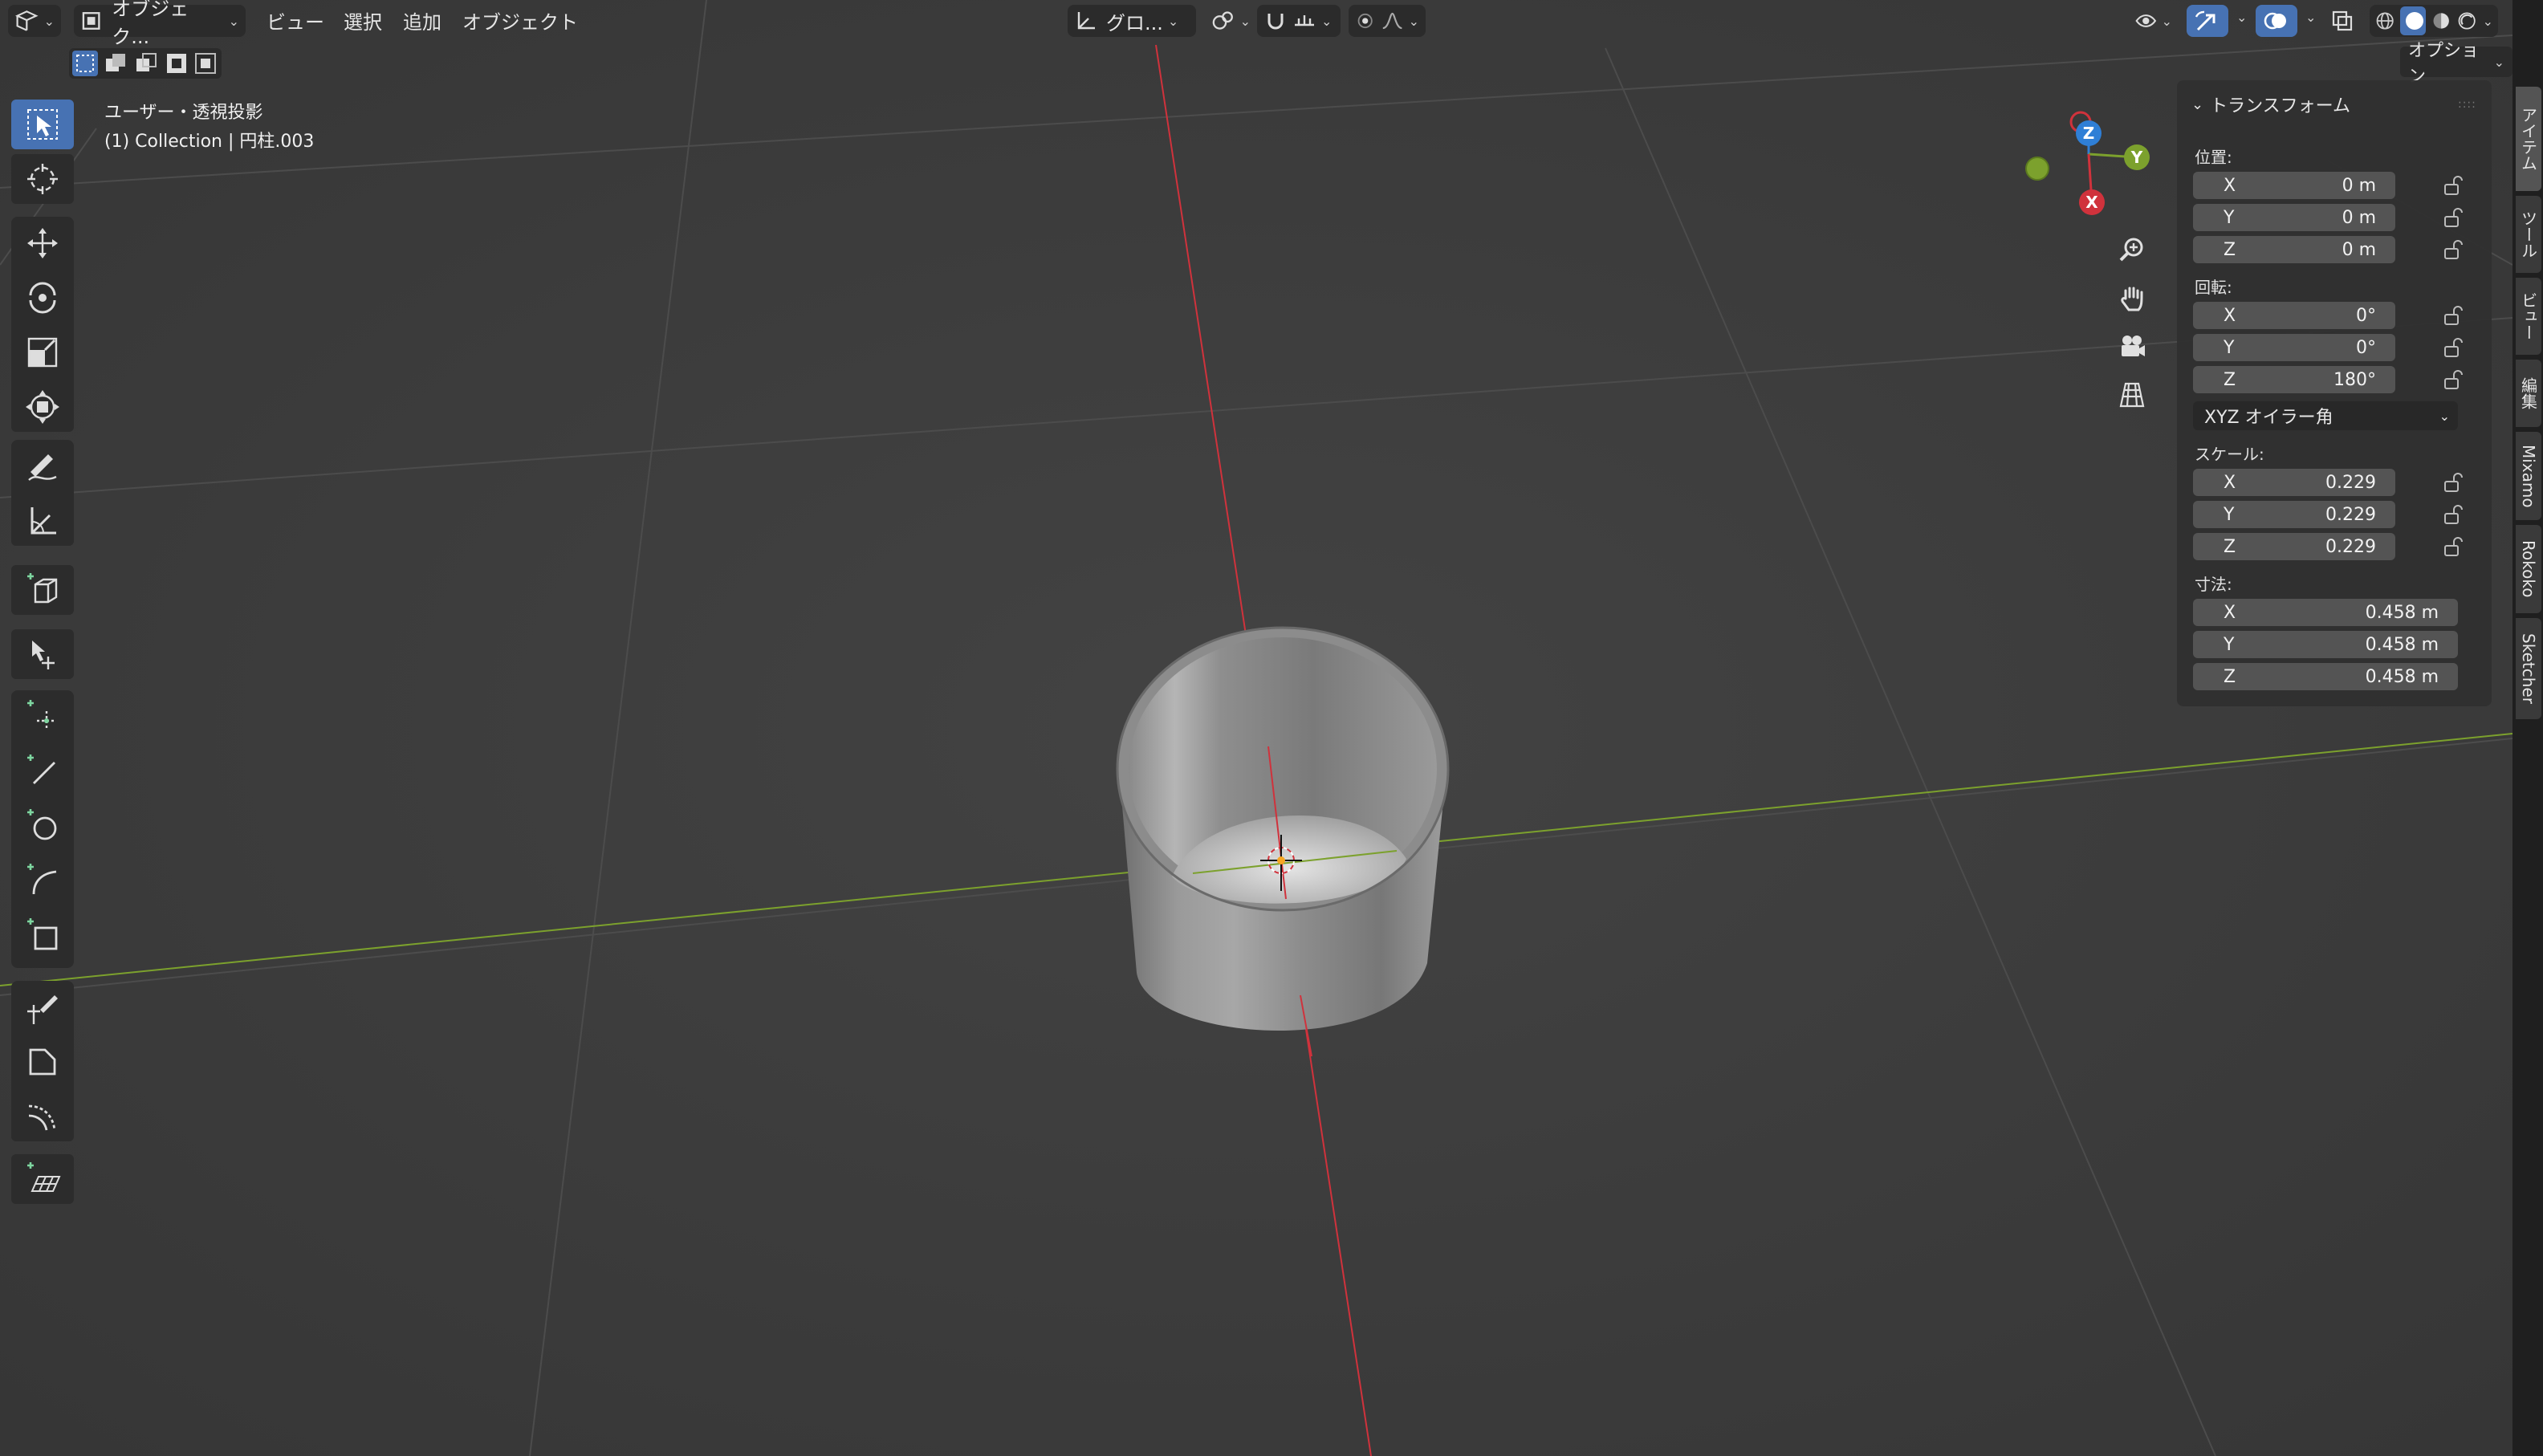 The image size is (2543, 1456). I want to click on location-y-field: Y 0 m, so click(2294, 218).